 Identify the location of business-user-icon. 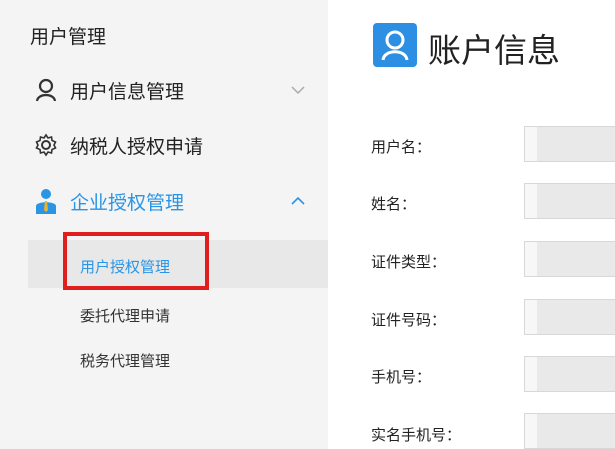
(46, 201).